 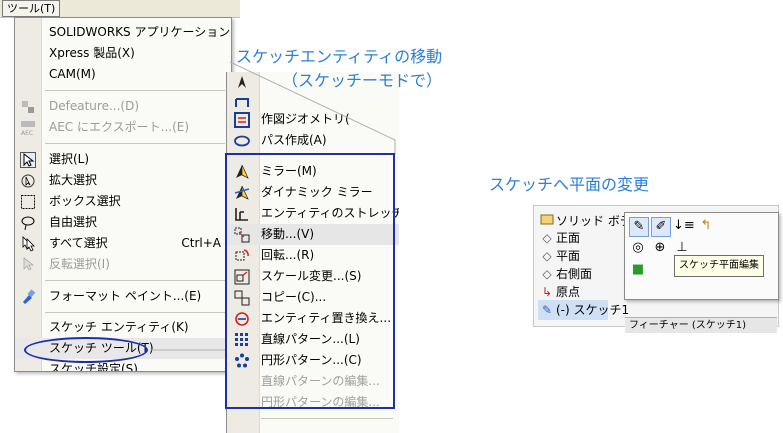 What do you see at coordinates (701, 325) in the screenshot?
I see `feature-manager-status: フィーチャー (スケッチ1)` at bounding box center [701, 325].